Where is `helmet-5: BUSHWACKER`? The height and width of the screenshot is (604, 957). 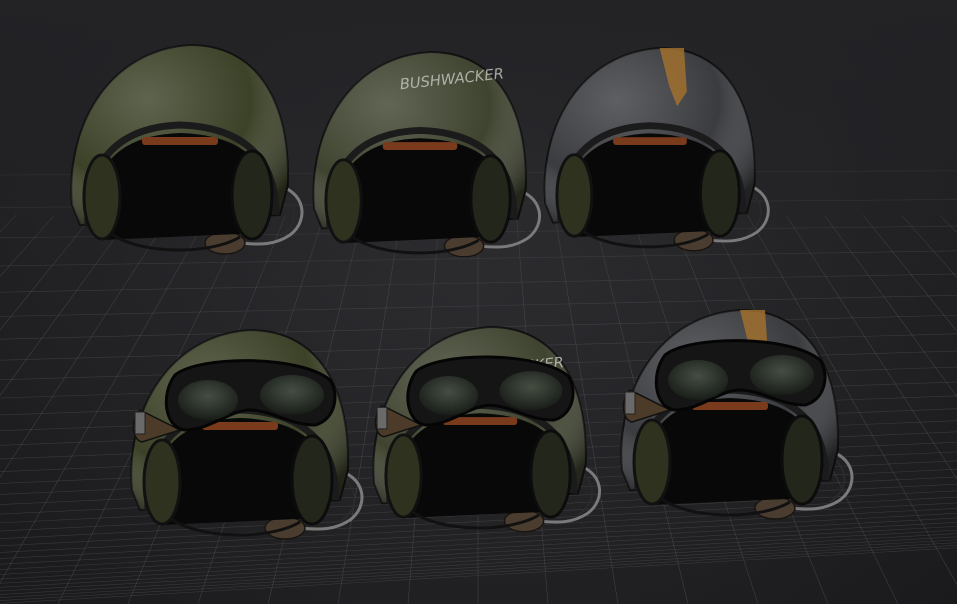 helmet-5: BUSHWACKER is located at coordinates (487, 429).